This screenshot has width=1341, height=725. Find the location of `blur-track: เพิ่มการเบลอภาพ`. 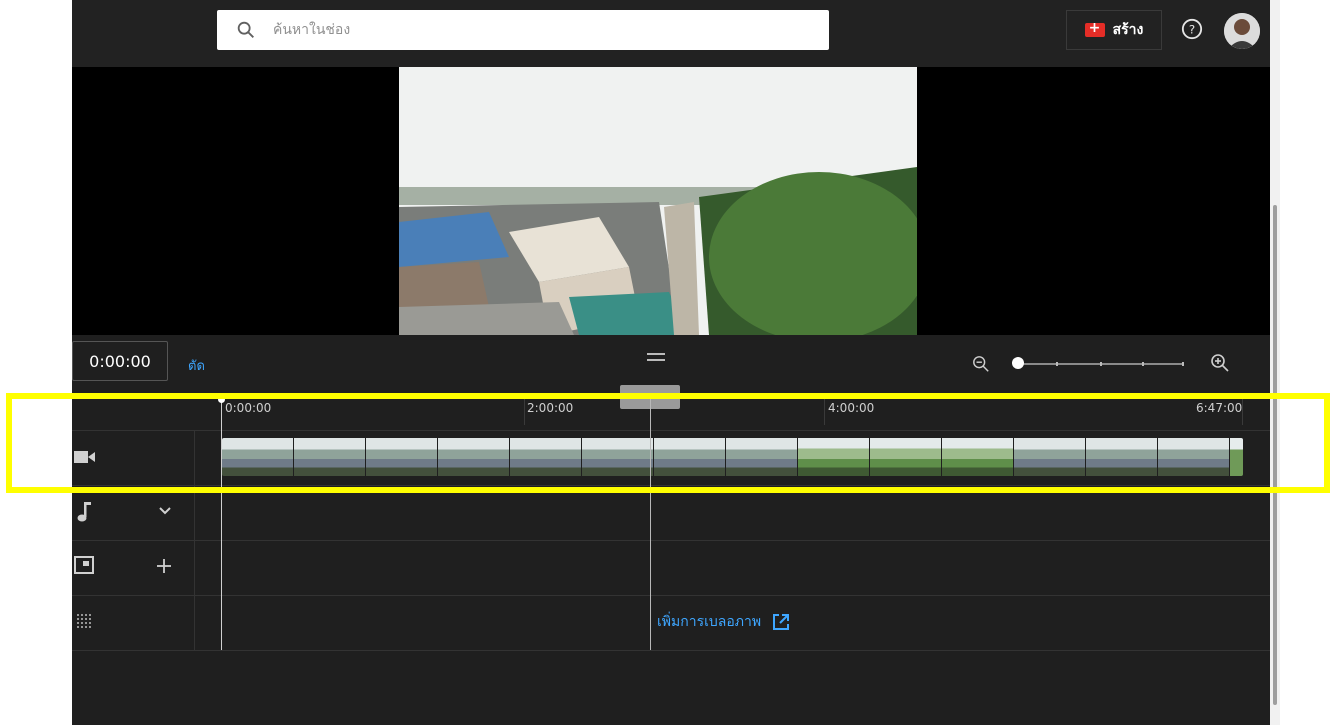

blur-track: เพิ่มการเบลอภาพ is located at coordinates (671, 623).